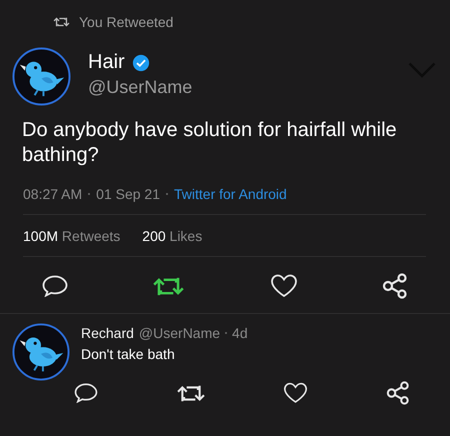 This screenshot has height=436, width=450. What do you see at coordinates (240, 333) in the screenshot?
I see `reply-age: 4d` at bounding box center [240, 333].